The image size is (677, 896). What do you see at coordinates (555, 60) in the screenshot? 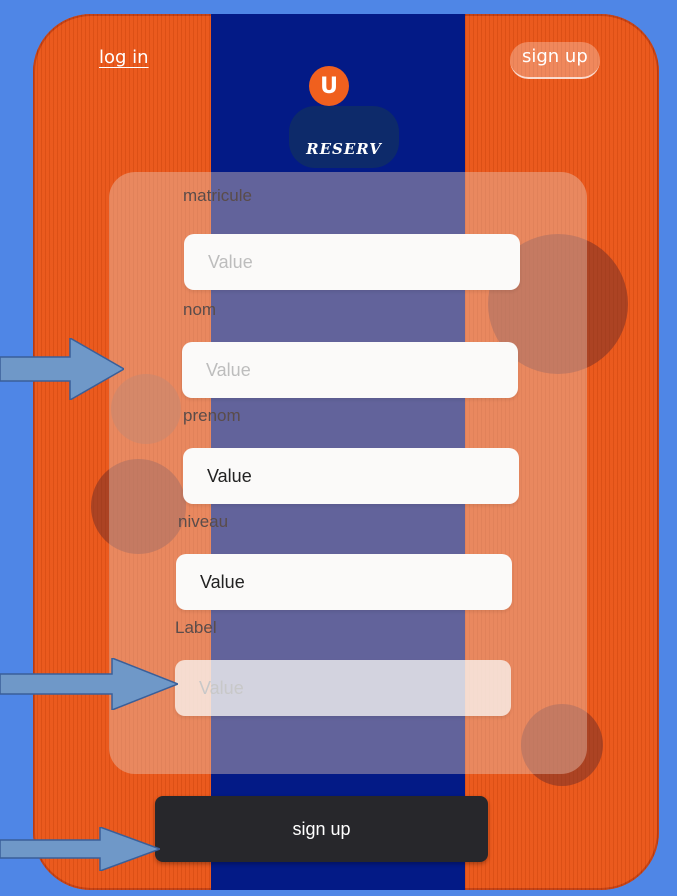
I see `signup-tab-link: sign up` at bounding box center [555, 60].